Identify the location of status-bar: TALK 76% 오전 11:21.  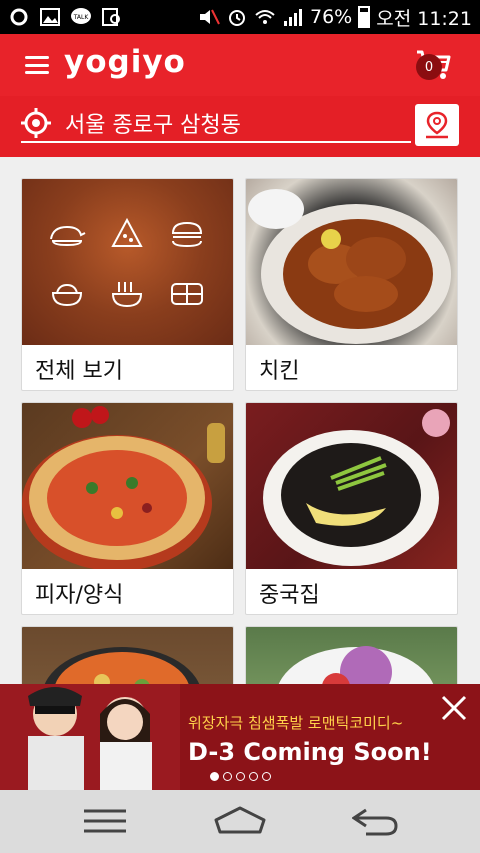
(240, 17).